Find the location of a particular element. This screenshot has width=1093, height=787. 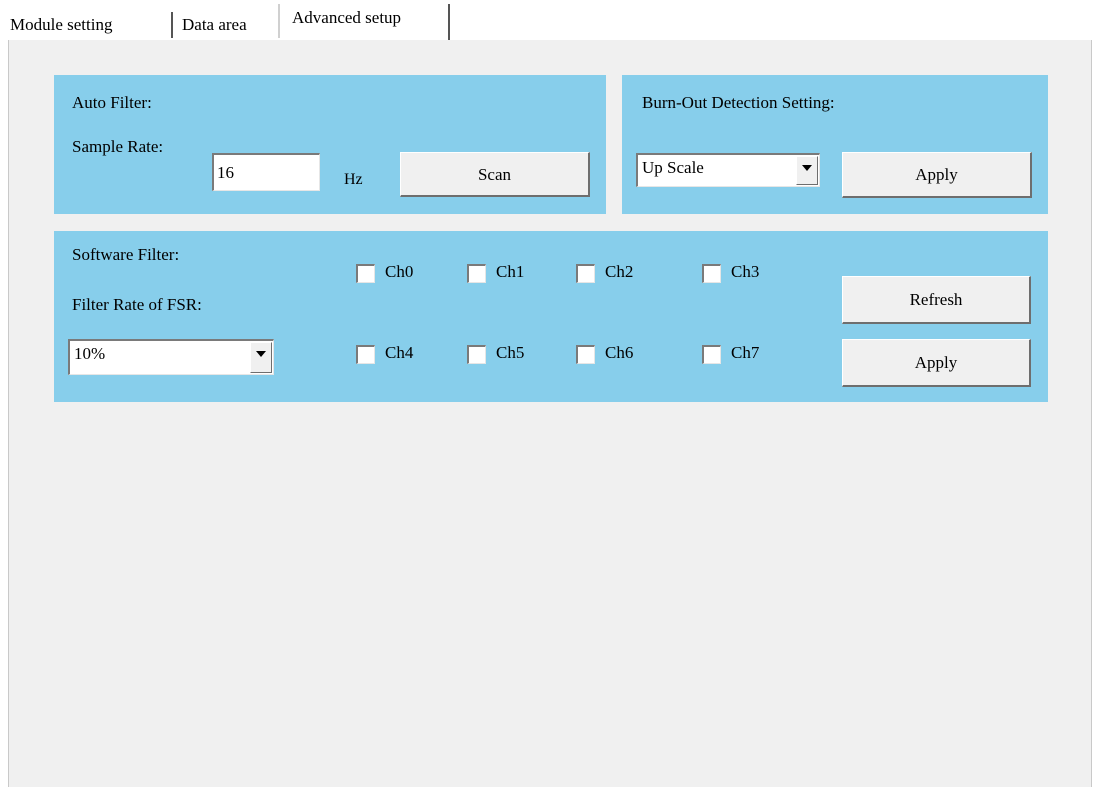

ch3-checkbox is located at coordinates (711, 273).